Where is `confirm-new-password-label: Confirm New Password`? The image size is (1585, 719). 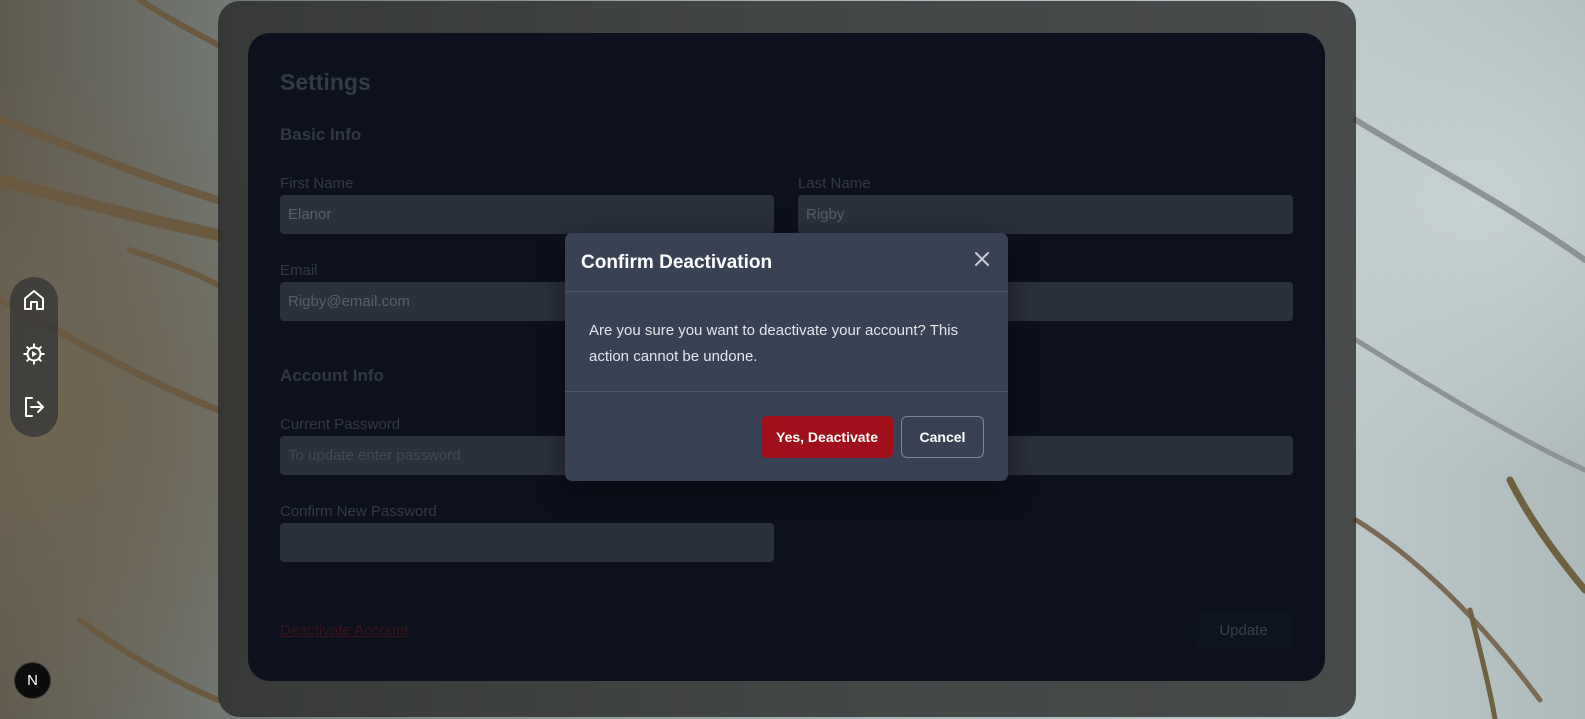 confirm-new-password-label: Confirm New Password is located at coordinates (358, 511).